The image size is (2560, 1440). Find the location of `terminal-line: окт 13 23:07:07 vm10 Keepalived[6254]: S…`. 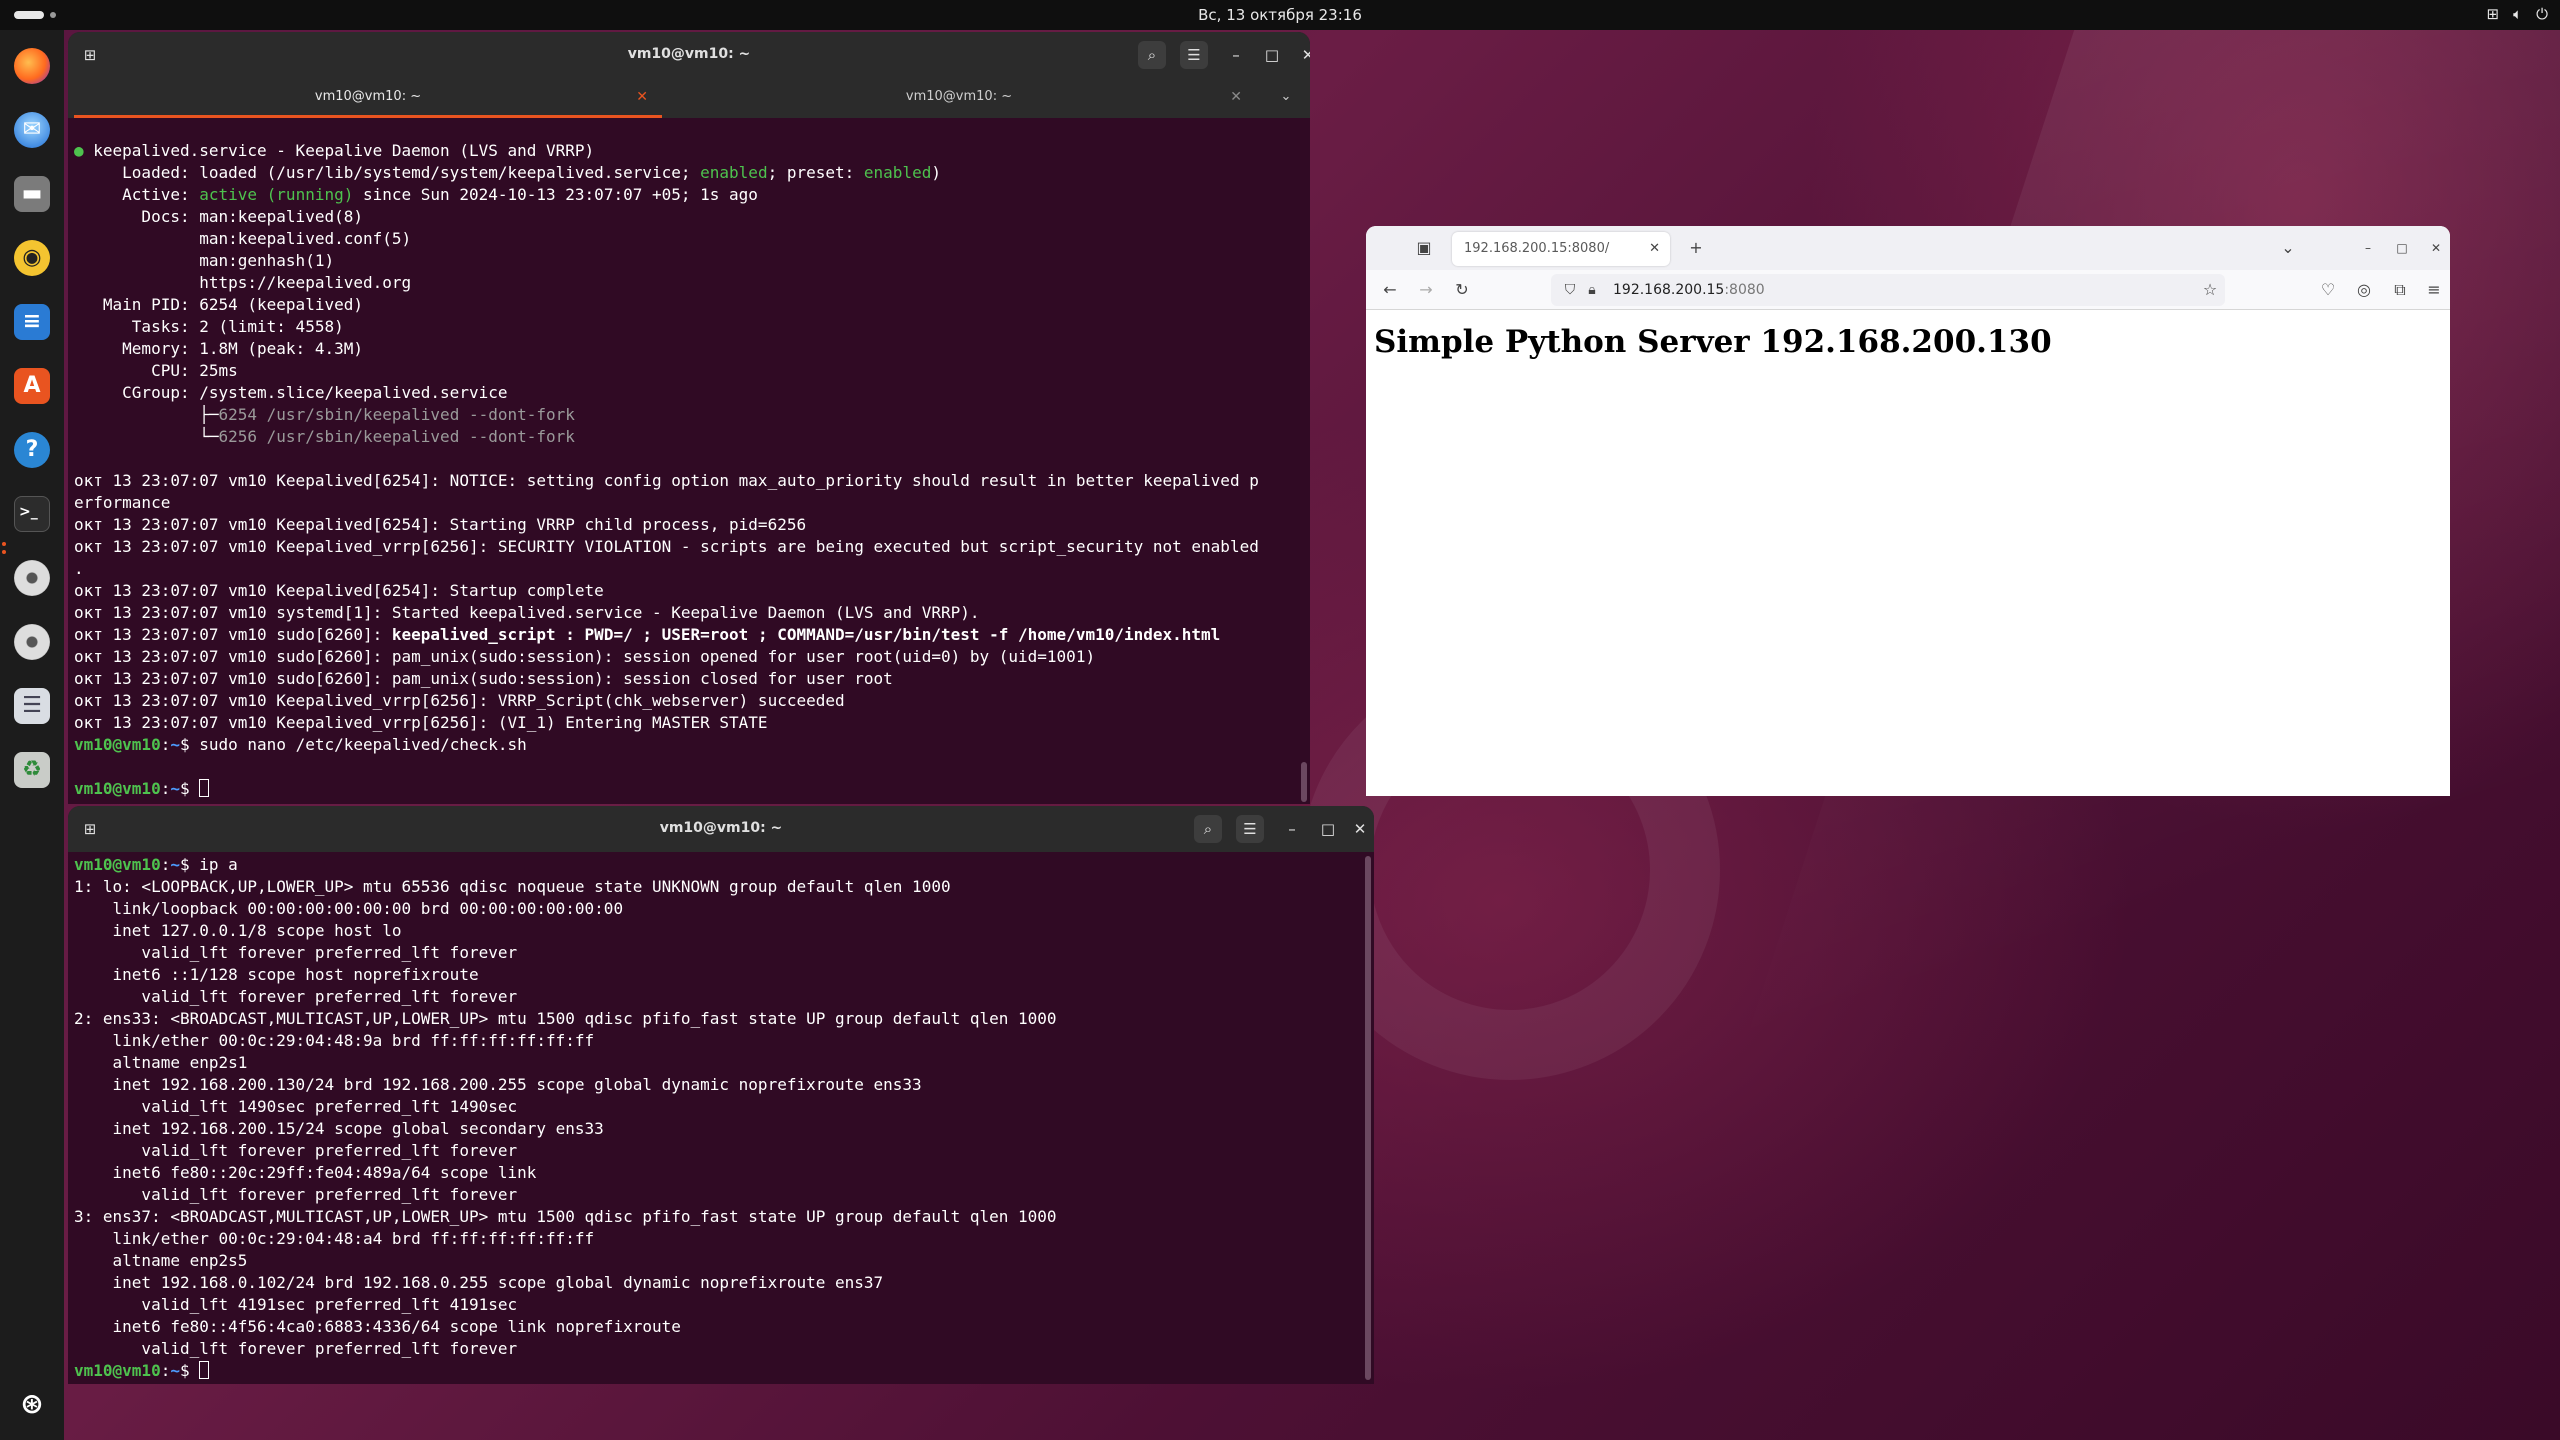

terminal-line: окт 13 23:07:07 vm10 Keepalived[6254]: S… is located at coordinates (685, 591).